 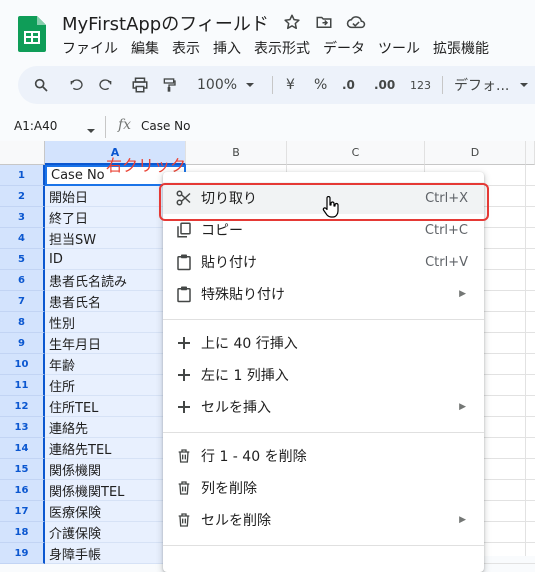 I want to click on row-header: 4, so click(x=22, y=238).